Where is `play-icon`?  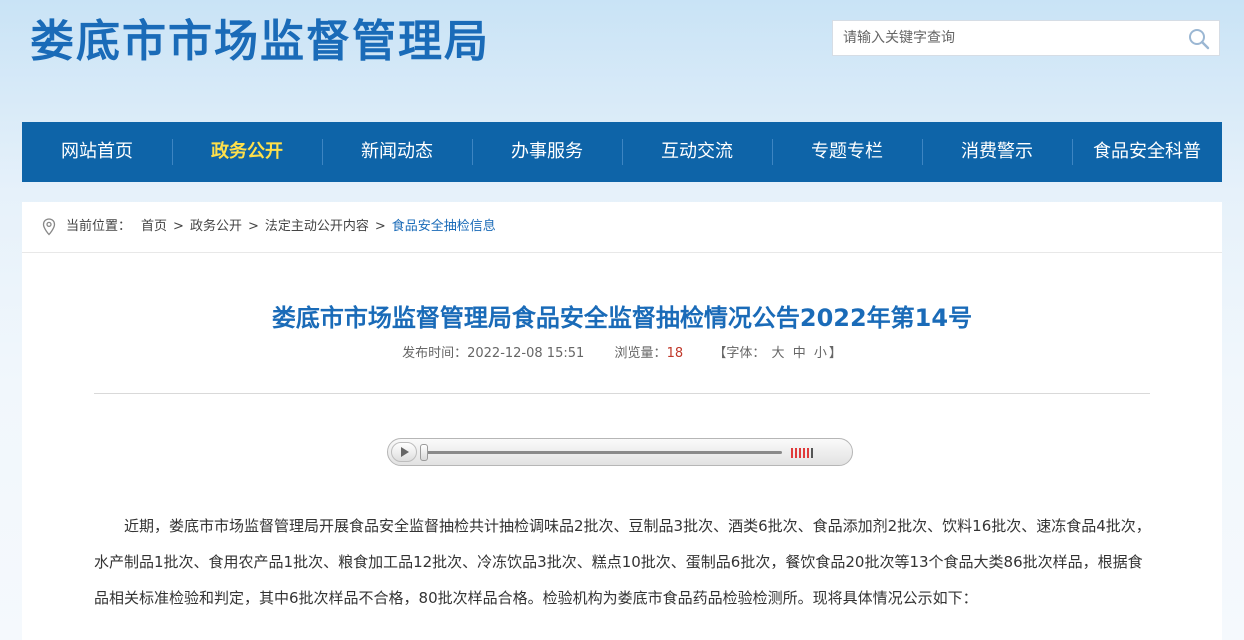 play-icon is located at coordinates (405, 452).